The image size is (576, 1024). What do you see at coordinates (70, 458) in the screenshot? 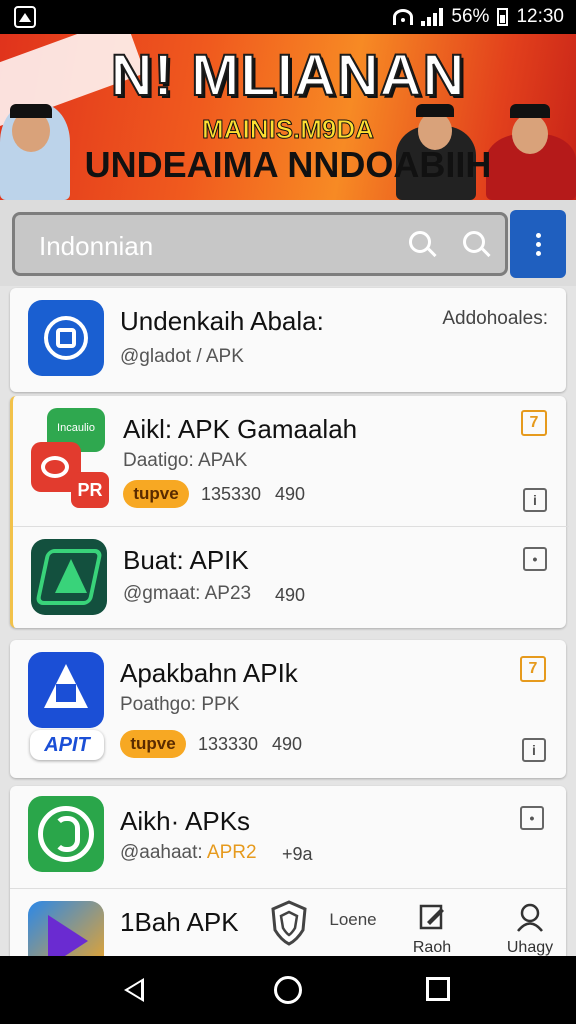
I see `app-icon-combo: Incaulio PR` at bounding box center [70, 458].